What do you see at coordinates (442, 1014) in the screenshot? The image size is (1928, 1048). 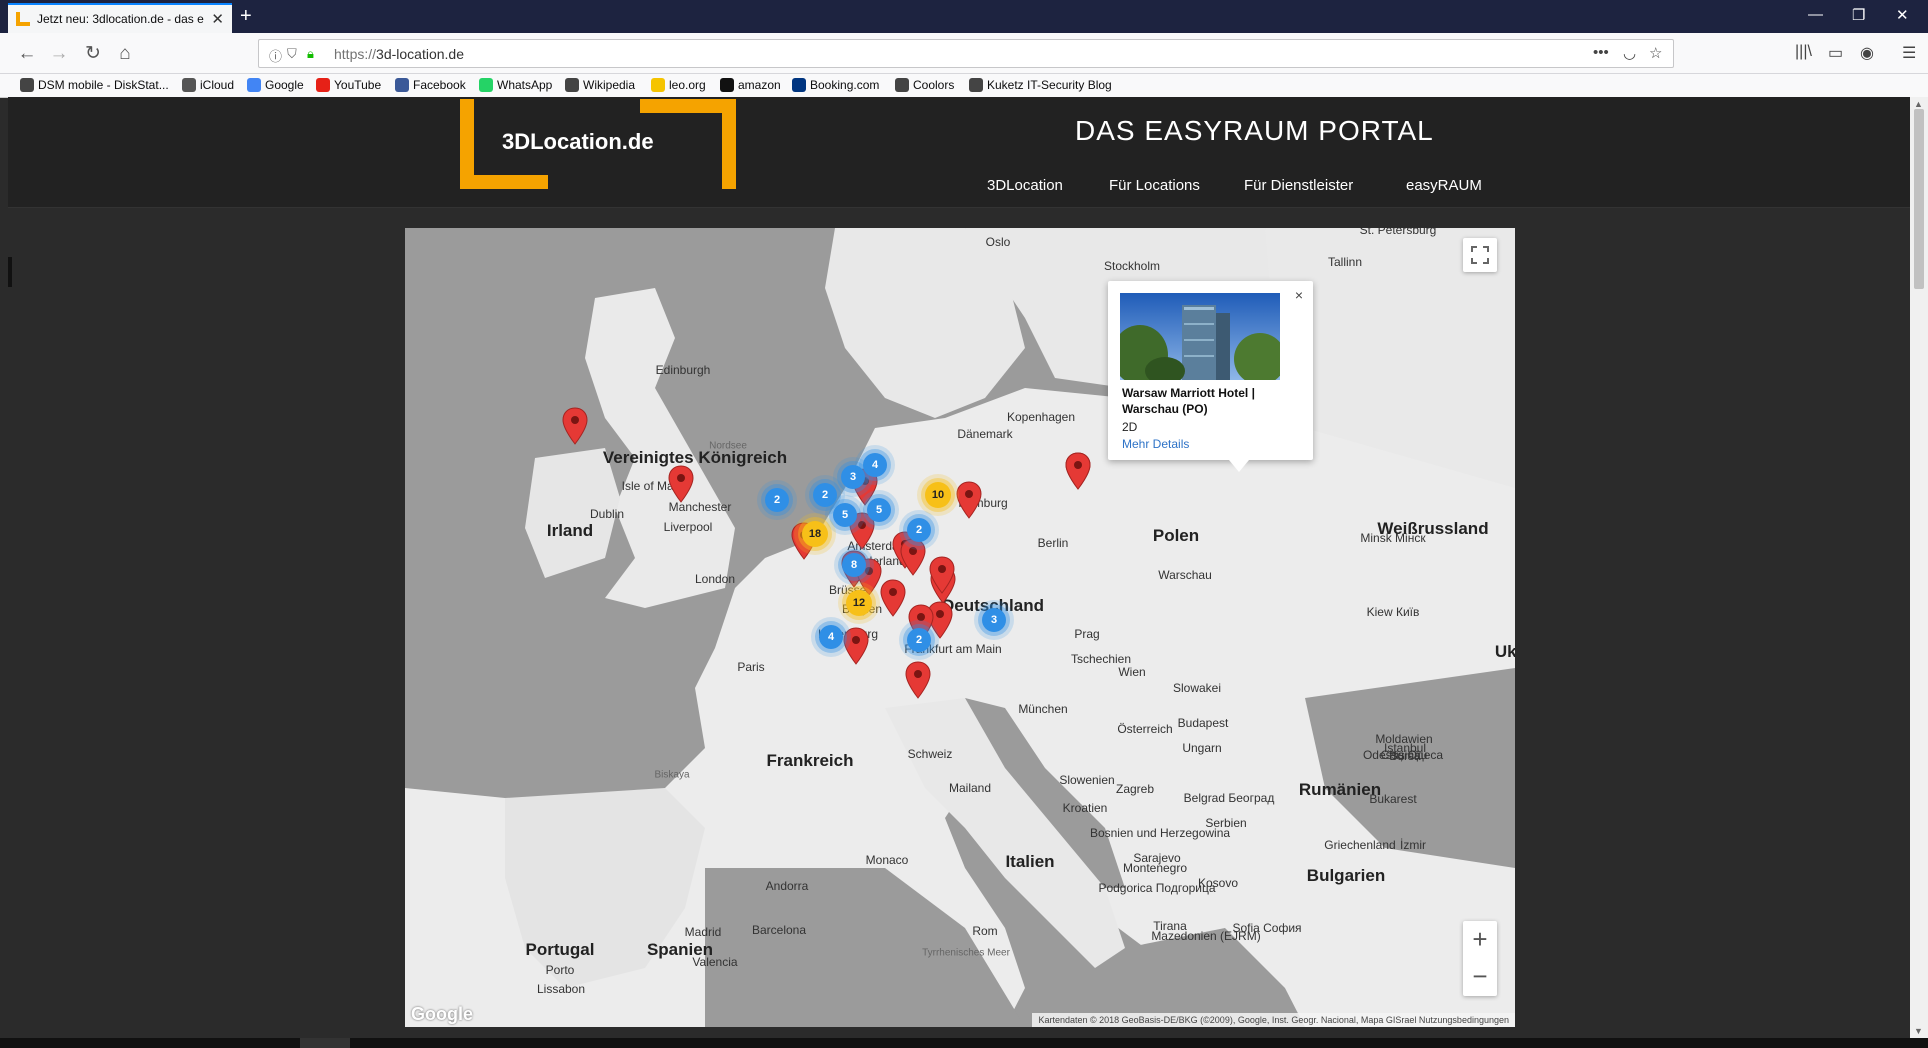 I see `google-logo: Google` at bounding box center [442, 1014].